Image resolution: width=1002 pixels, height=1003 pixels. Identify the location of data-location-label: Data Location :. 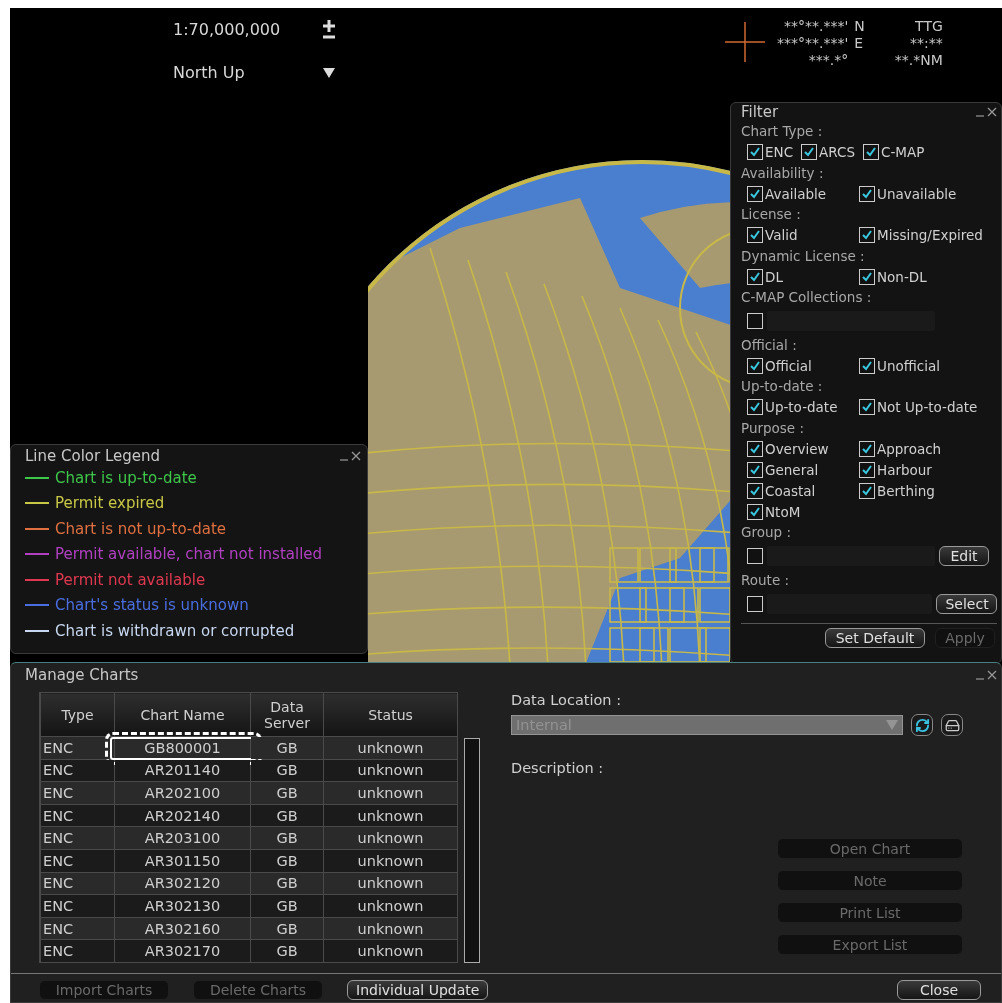
(567, 700).